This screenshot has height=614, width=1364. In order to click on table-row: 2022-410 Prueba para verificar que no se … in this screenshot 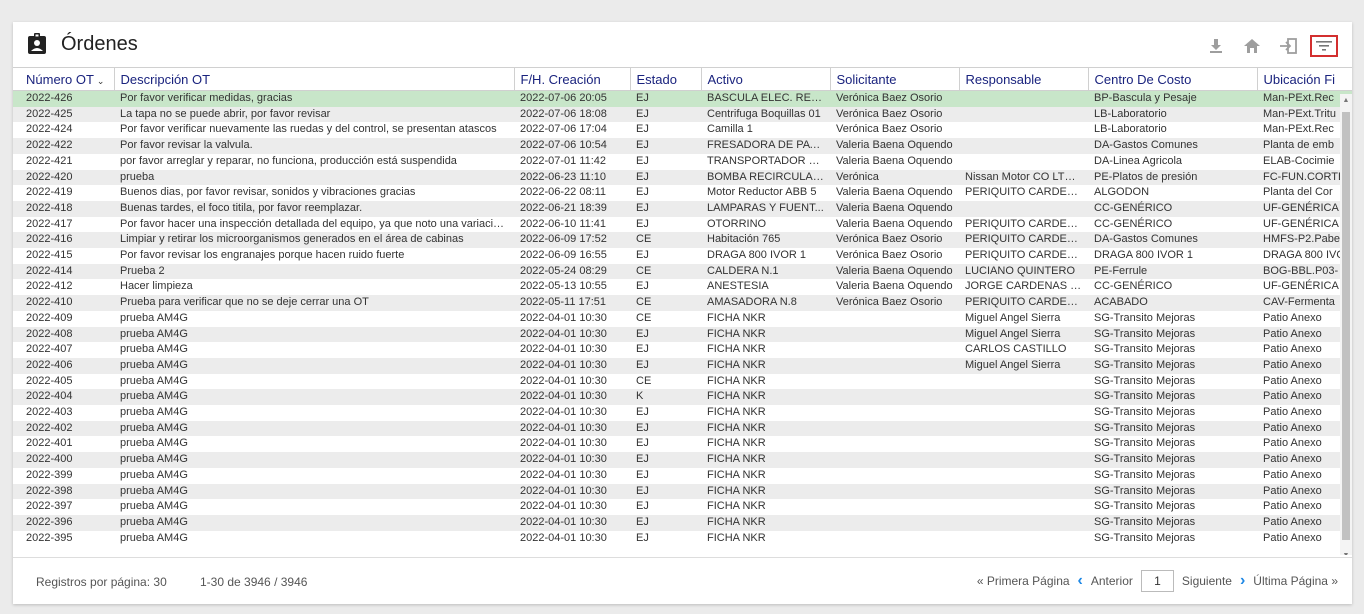, I will do `click(682, 303)`.